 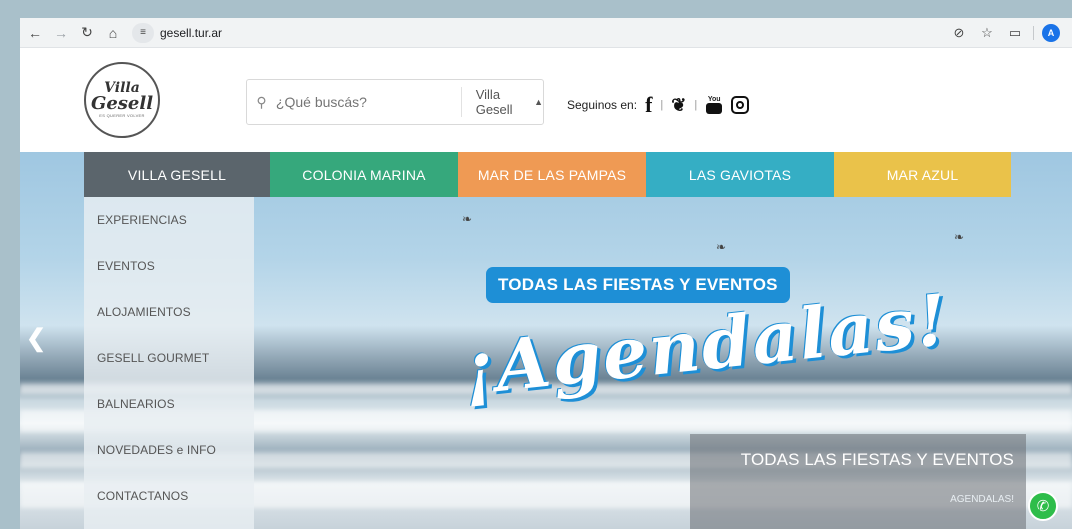 What do you see at coordinates (648, 105) in the screenshot?
I see `facebook-icon: f` at bounding box center [648, 105].